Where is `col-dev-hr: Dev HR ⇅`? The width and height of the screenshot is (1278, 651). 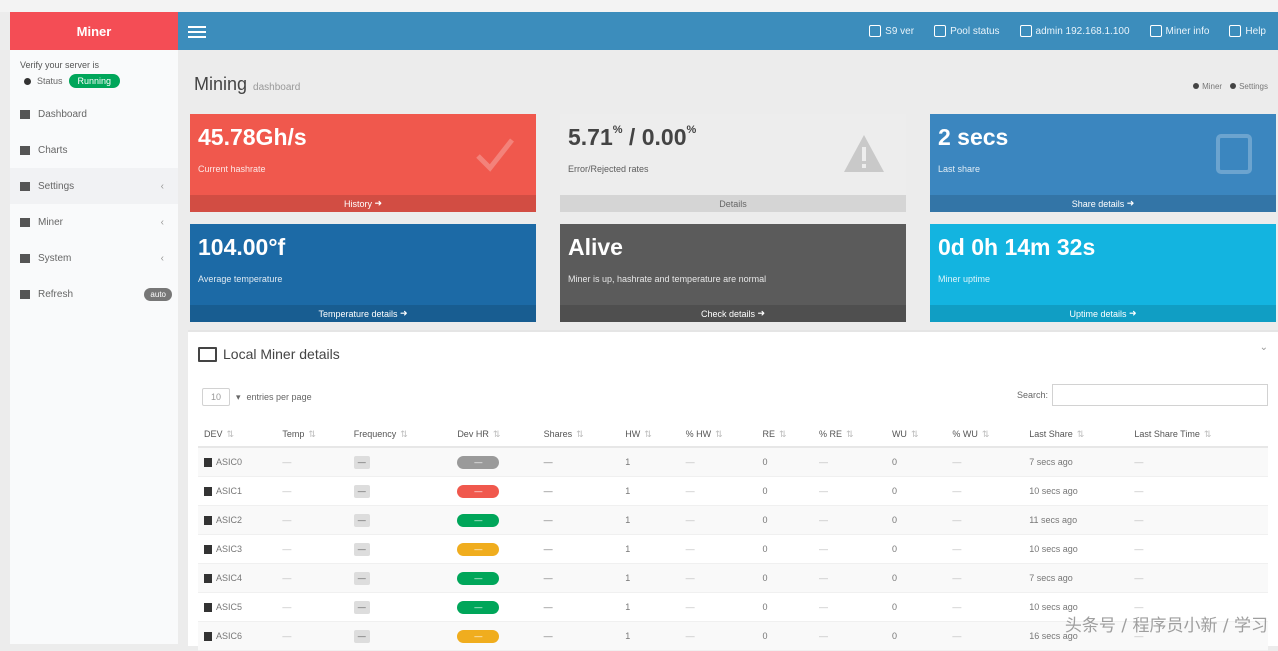 col-dev-hr: Dev HR ⇅ is located at coordinates (494, 435).